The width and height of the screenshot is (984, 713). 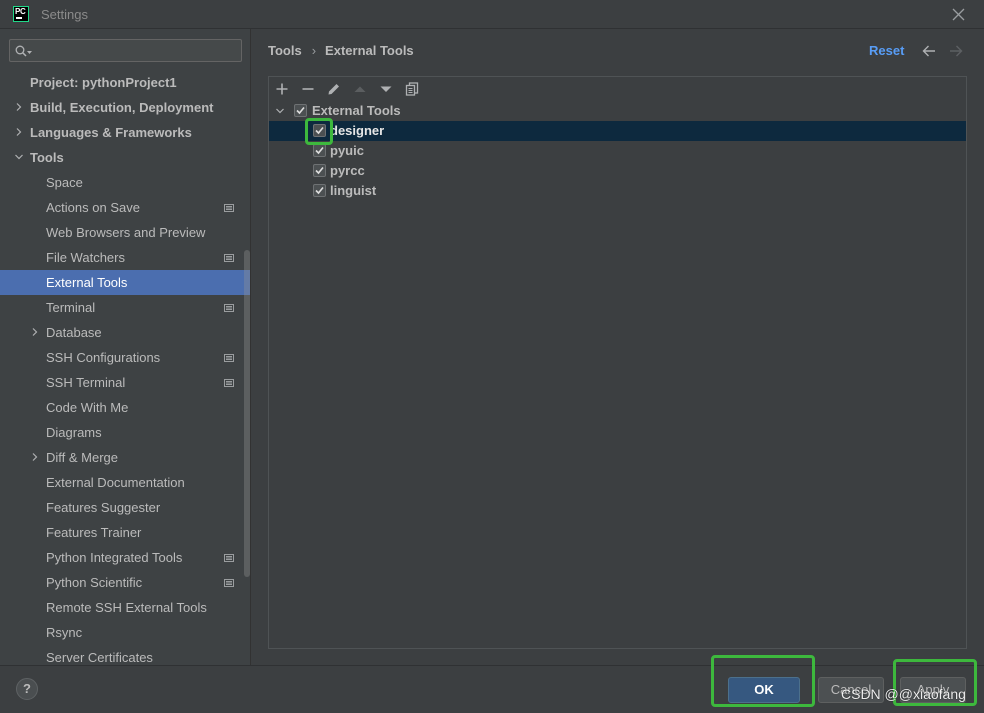 I want to click on sidebar-item-label: Languages & Frameworks, so click(x=111, y=132).